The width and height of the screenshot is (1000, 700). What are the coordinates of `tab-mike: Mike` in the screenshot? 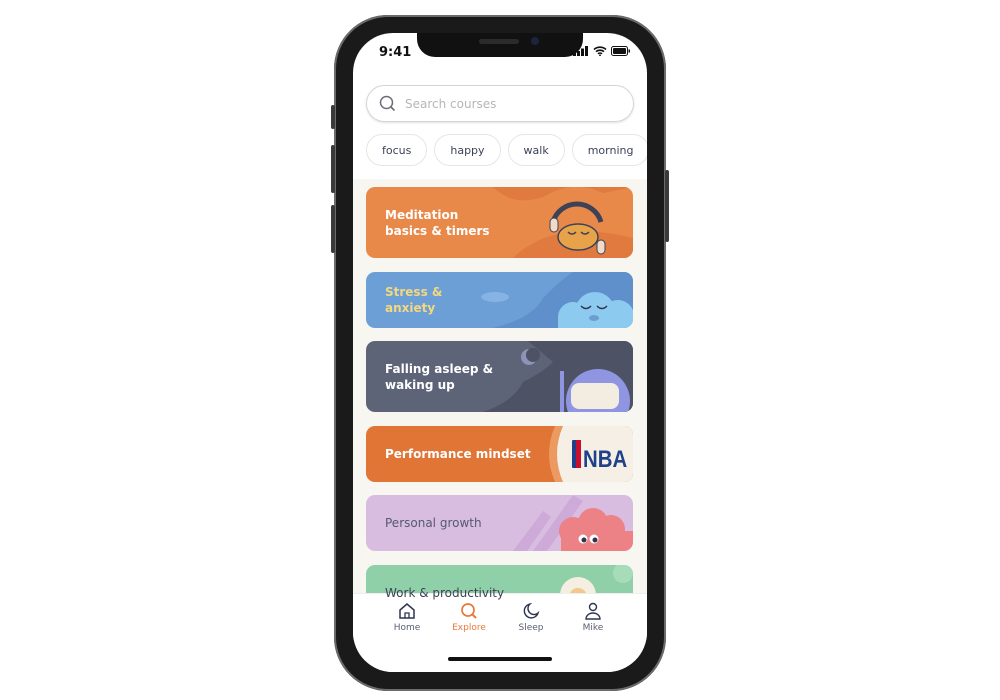 It's located at (593, 617).